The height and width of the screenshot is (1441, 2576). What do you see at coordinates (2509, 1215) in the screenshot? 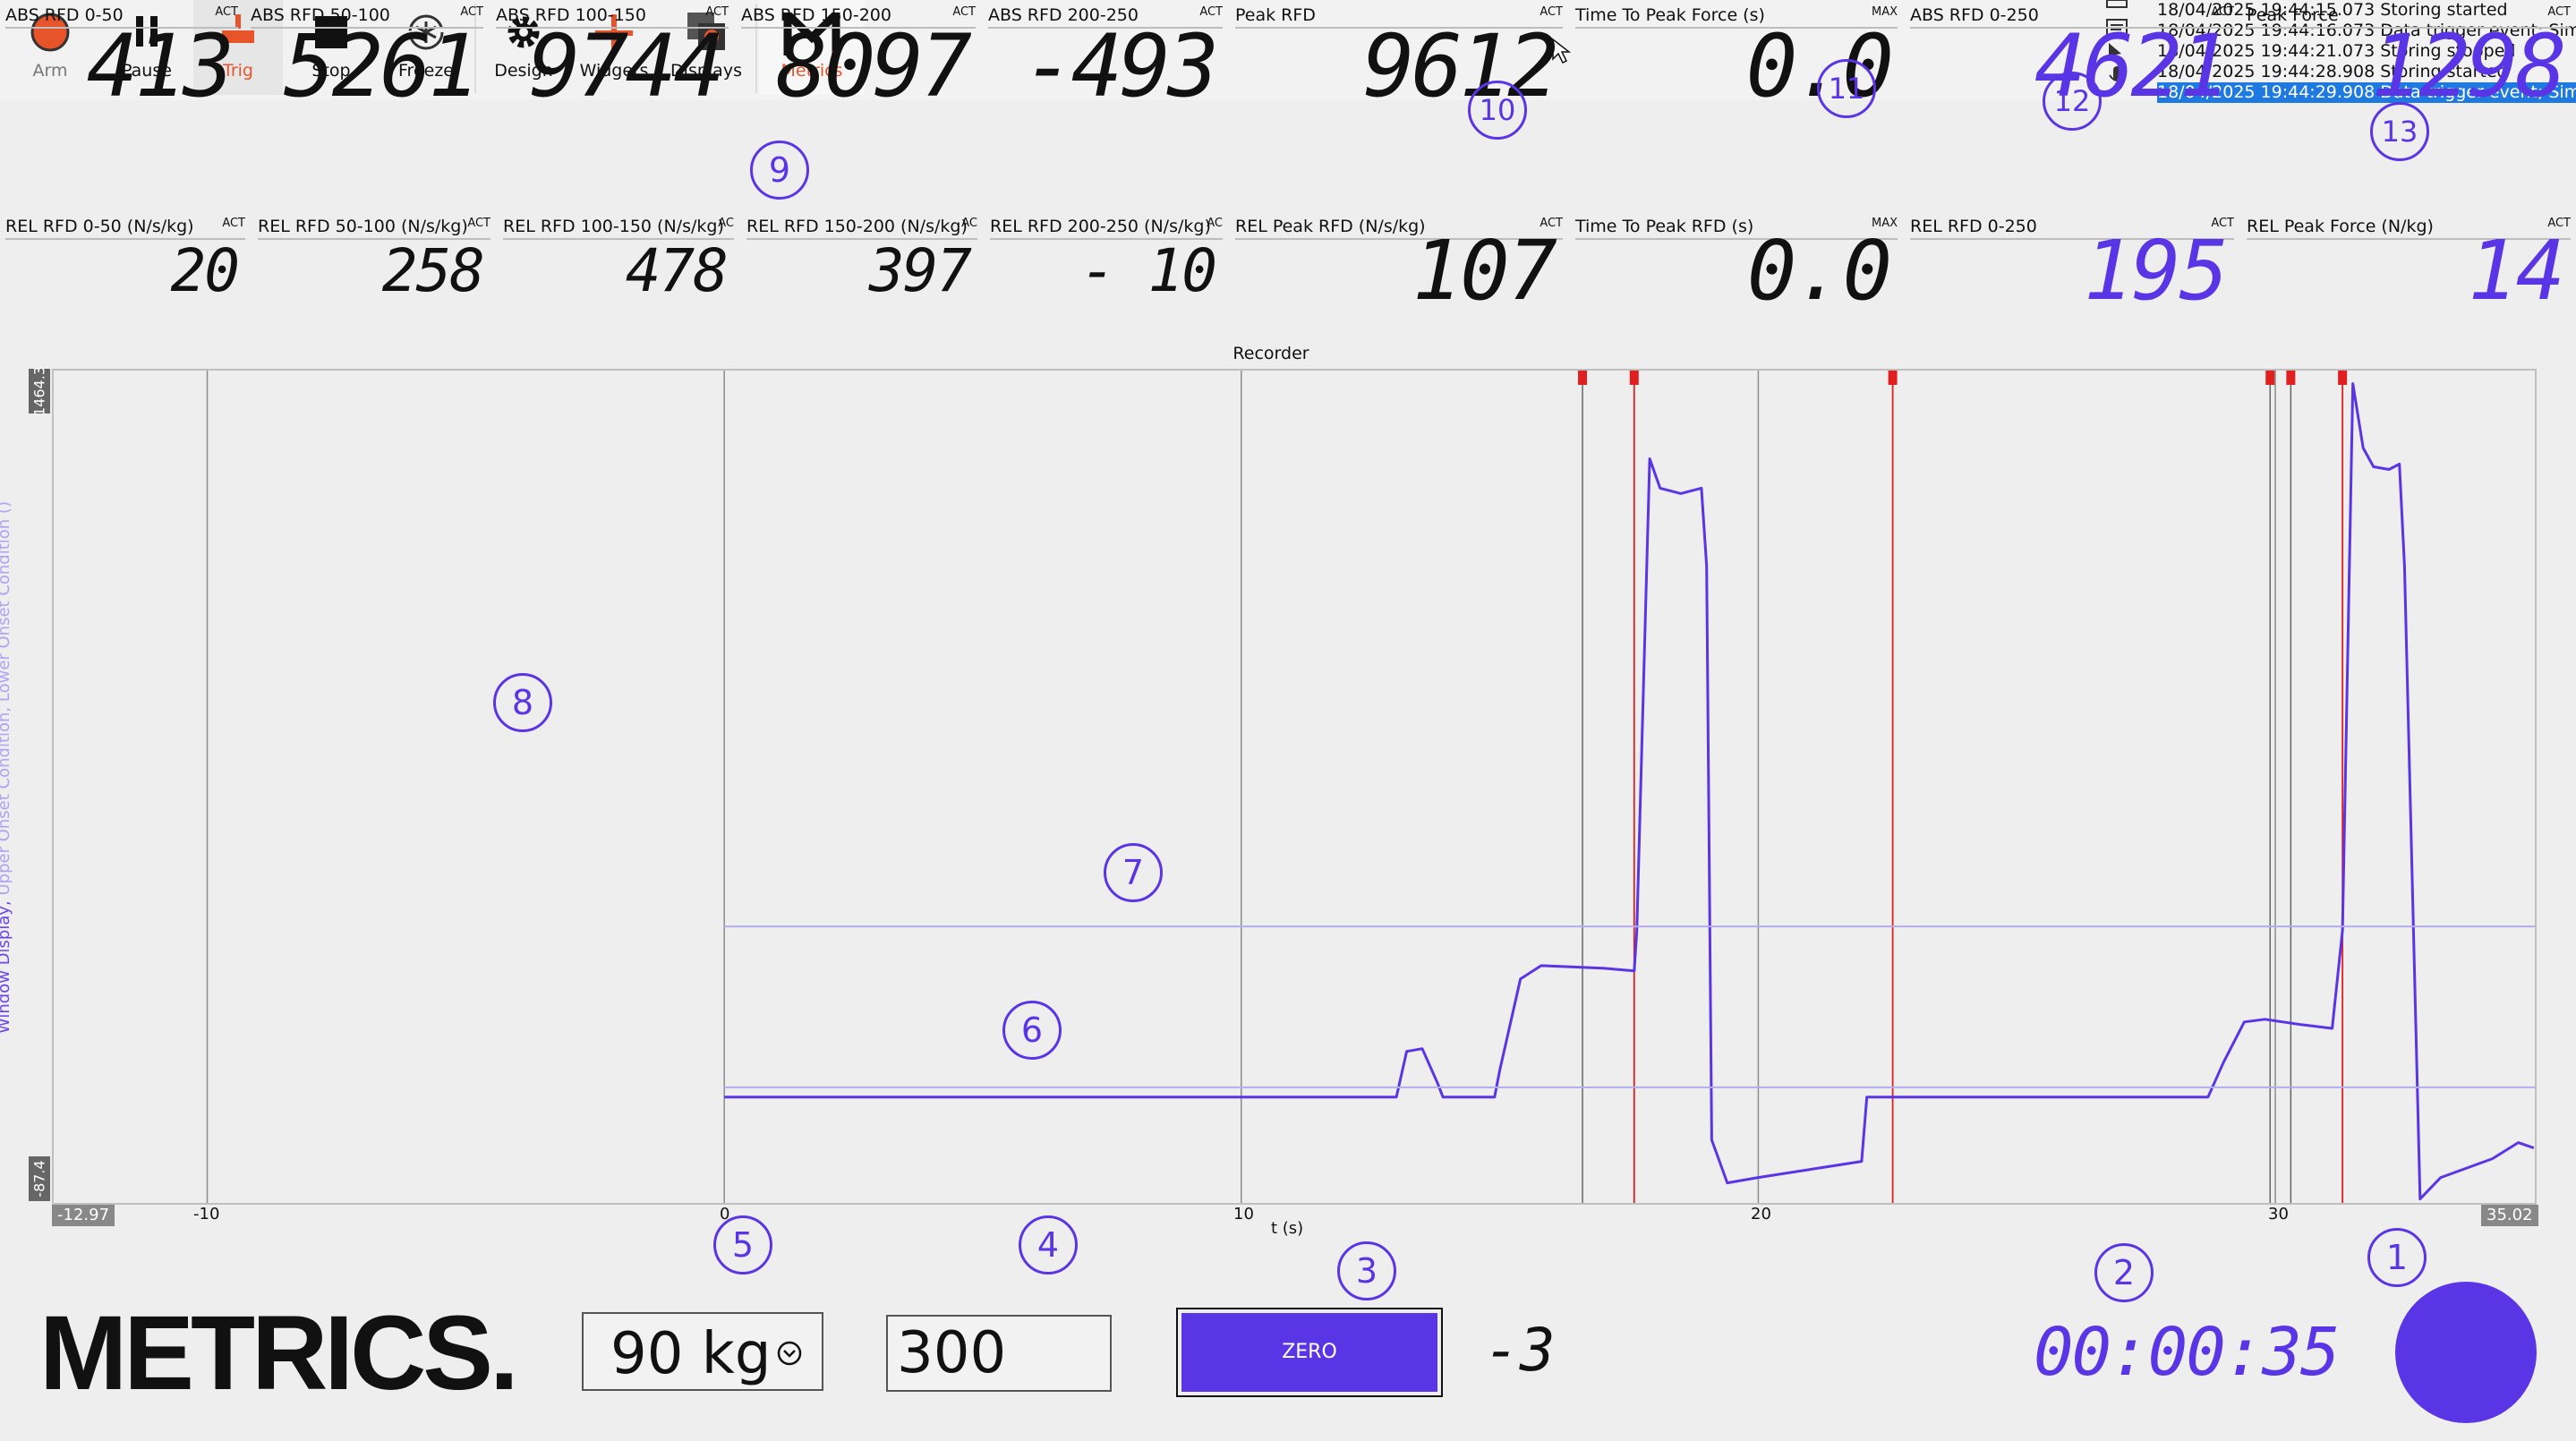
I see `x-max-label: 35.02` at bounding box center [2509, 1215].